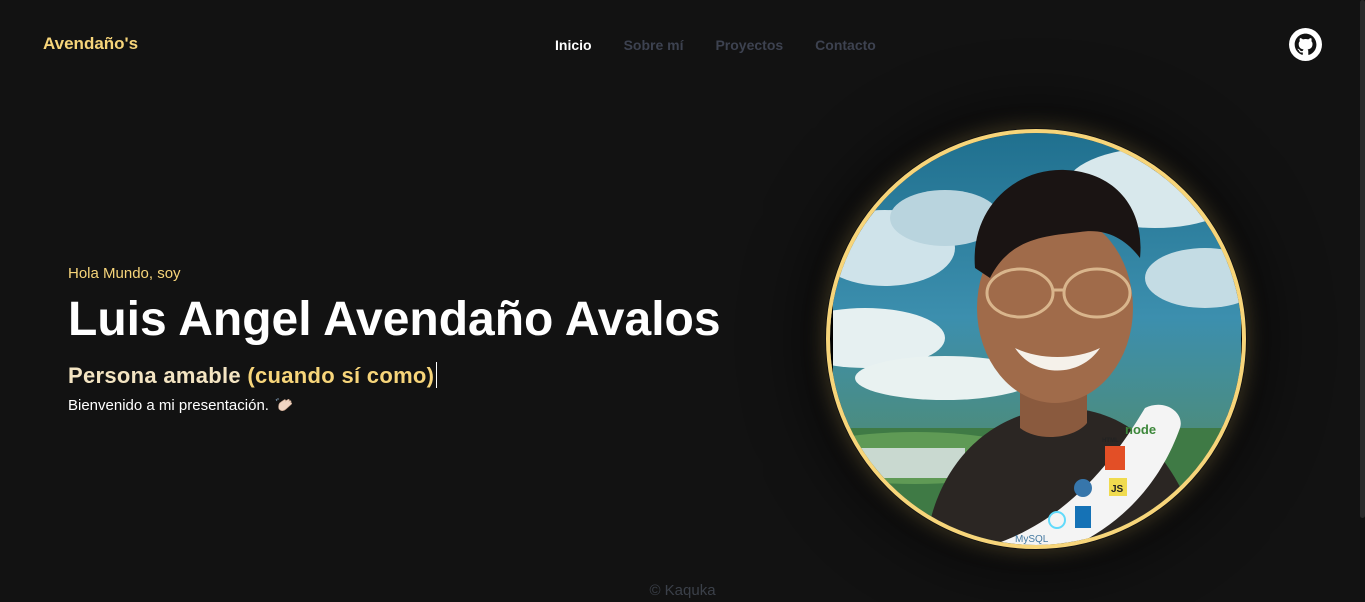 This screenshot has width=1365, height=602. I want to click on typing-caret, so click(437, 375).